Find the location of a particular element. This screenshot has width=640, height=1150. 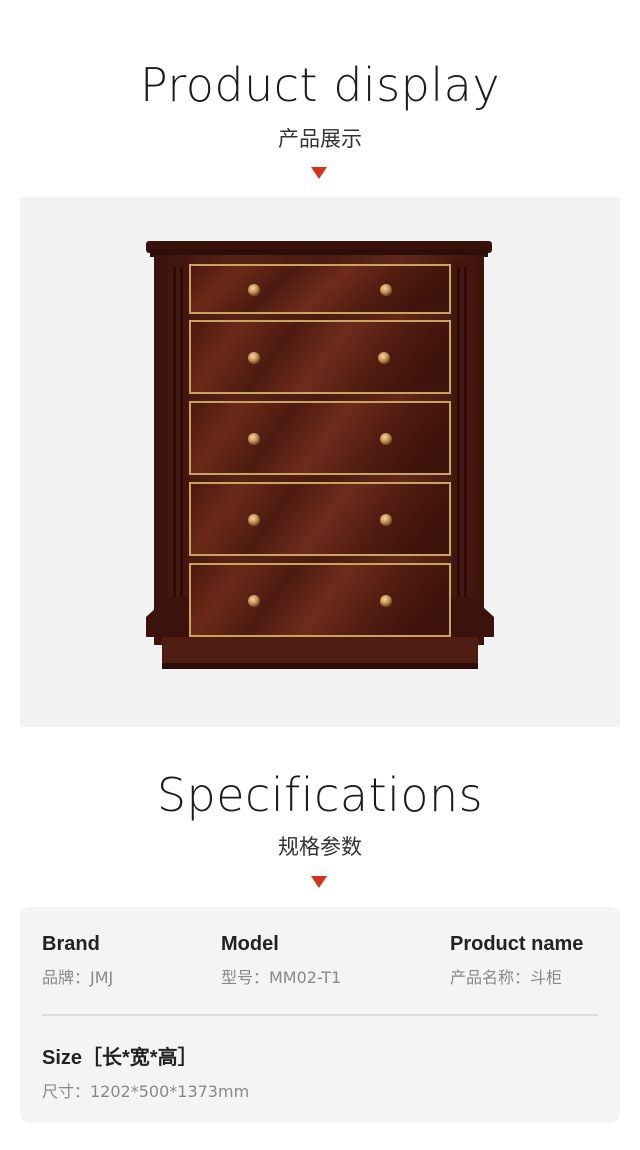

spec-size: Size［长*宽*高］ 尺寸：1202*500*1373mm is located at coordinates (145, 1071).